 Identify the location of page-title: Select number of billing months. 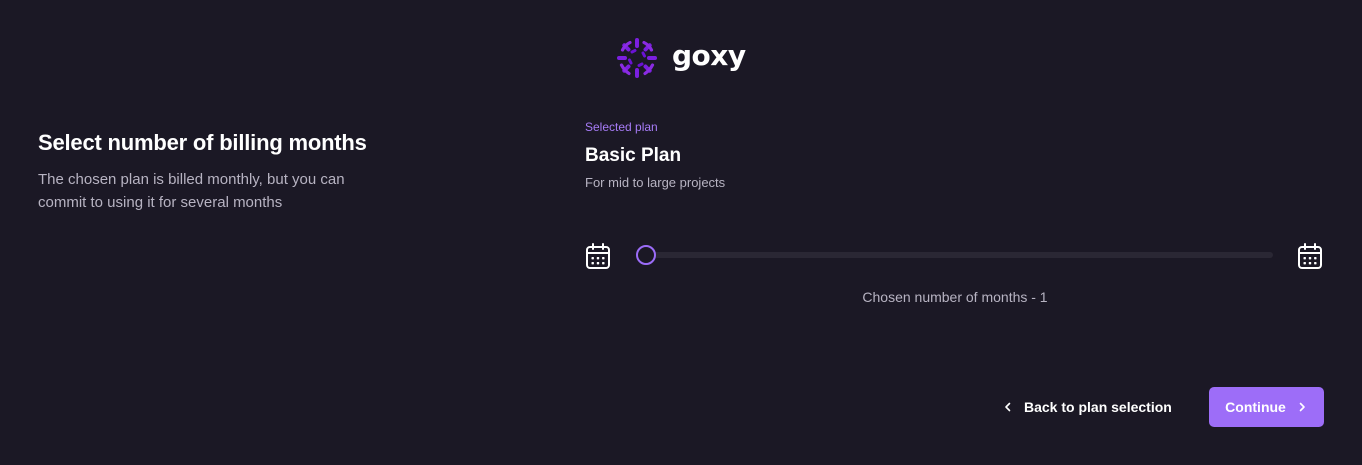
(202, 142).